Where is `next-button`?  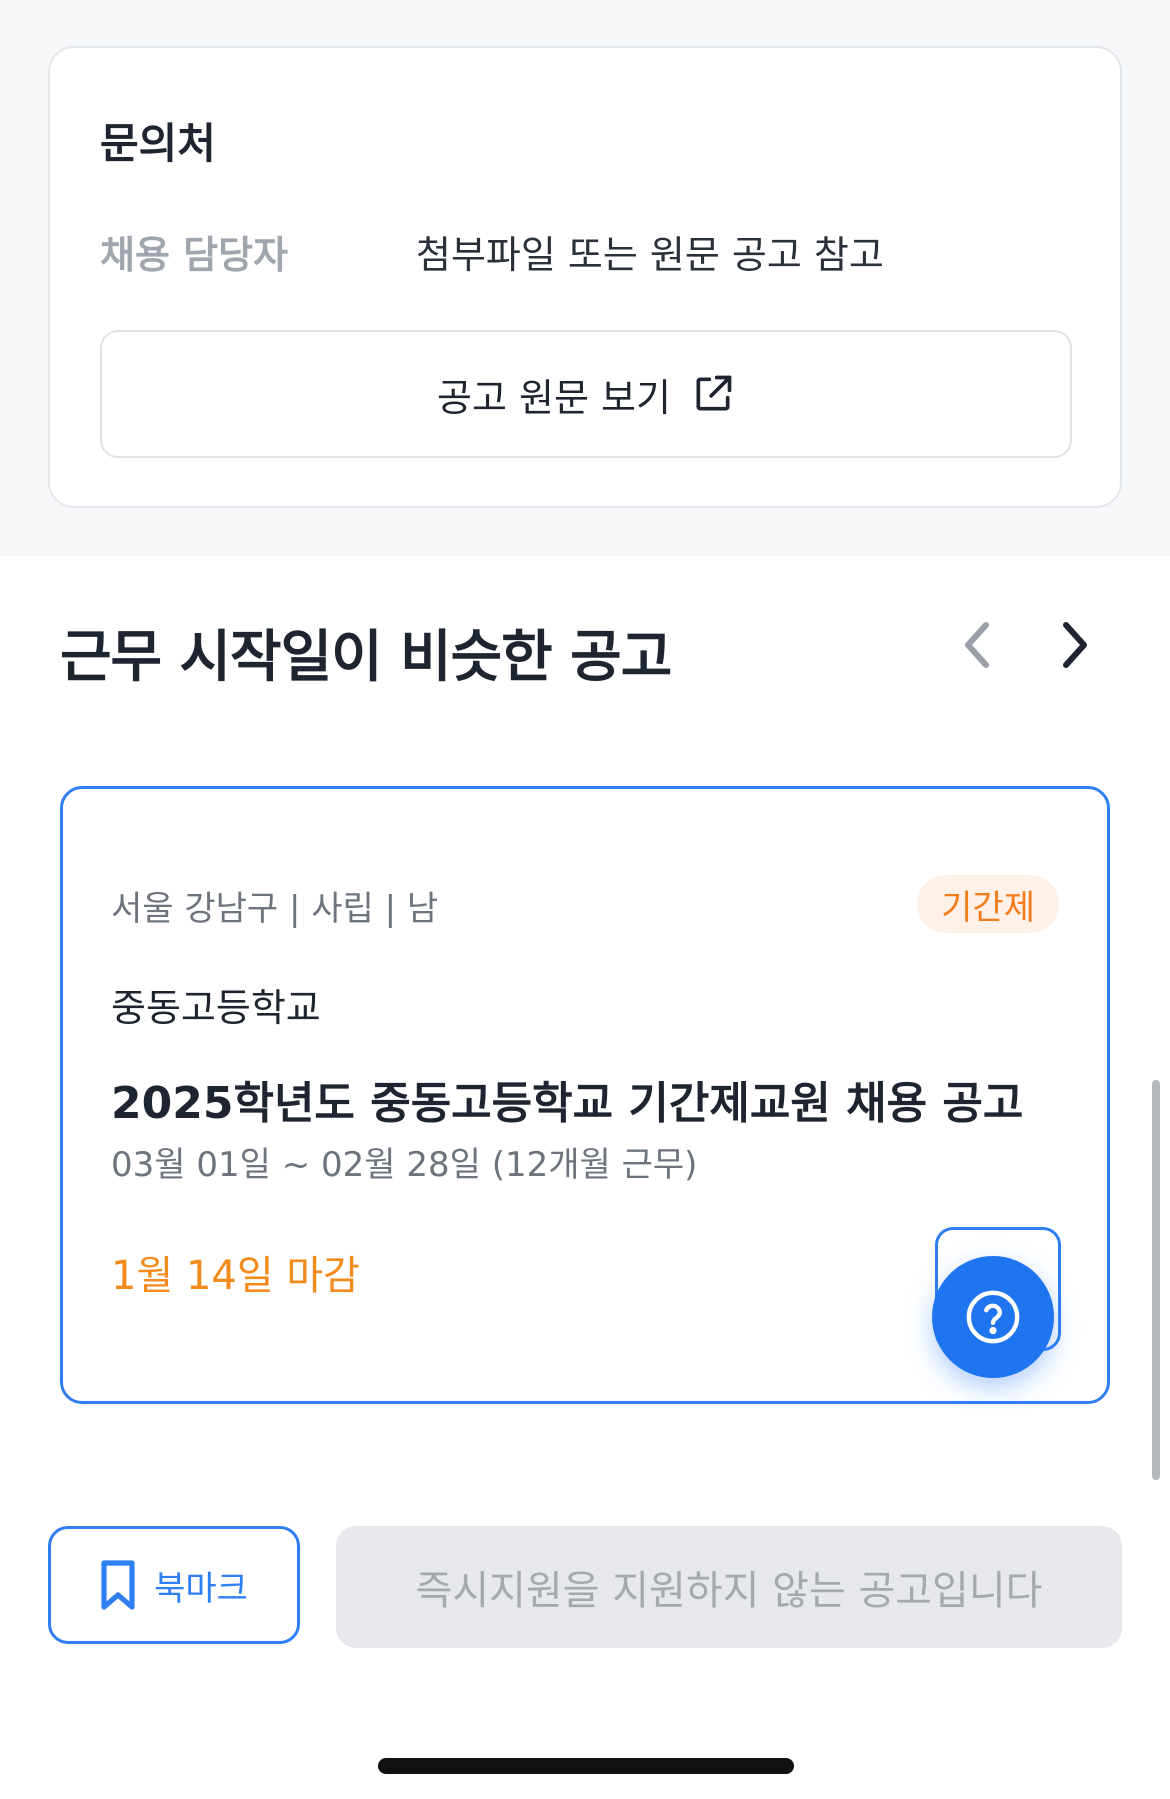 next-button is located at coordinates (1074, 645).